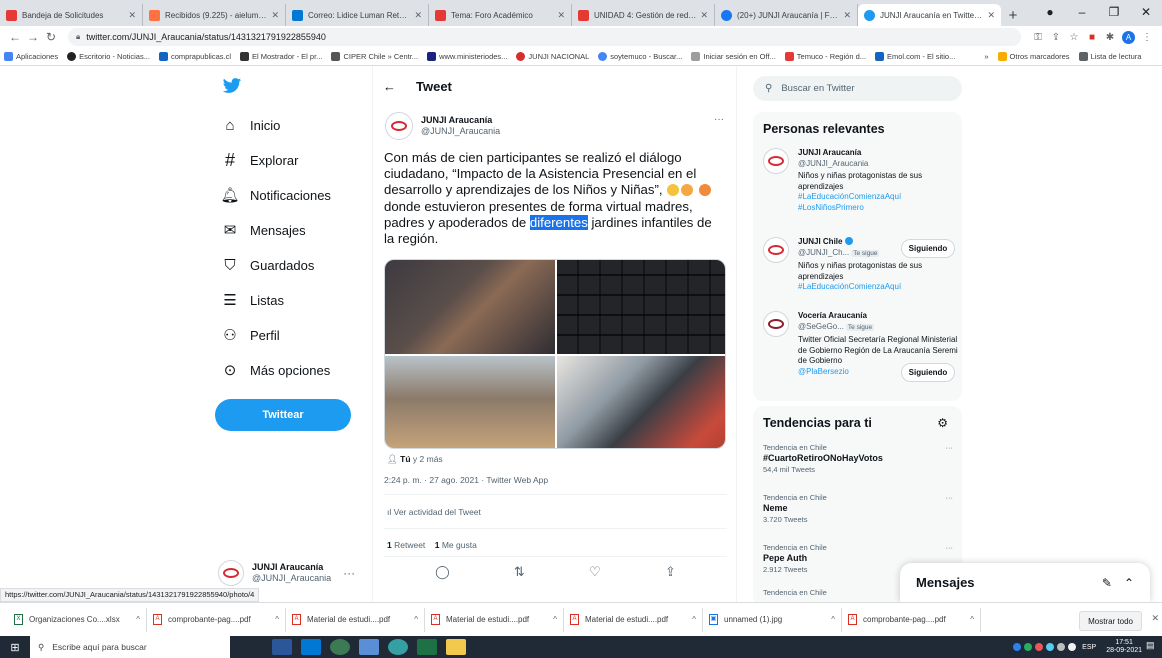 This screenshot has width=1162, height=658. I want to click on nav-messages: ✉ Mensajes, so click(263, 230).